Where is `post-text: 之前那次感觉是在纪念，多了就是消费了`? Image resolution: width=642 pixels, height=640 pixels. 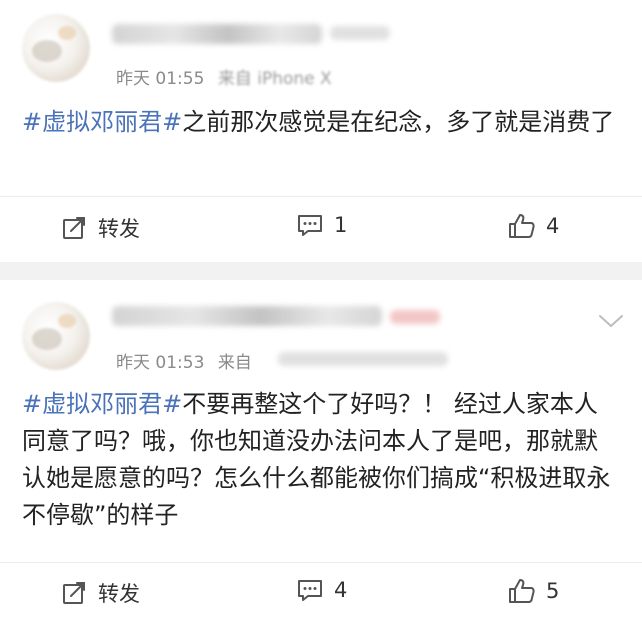
post-text: 之前那次感觉是在纪念，多了就是消费了 is located at coordinates (398, 122).